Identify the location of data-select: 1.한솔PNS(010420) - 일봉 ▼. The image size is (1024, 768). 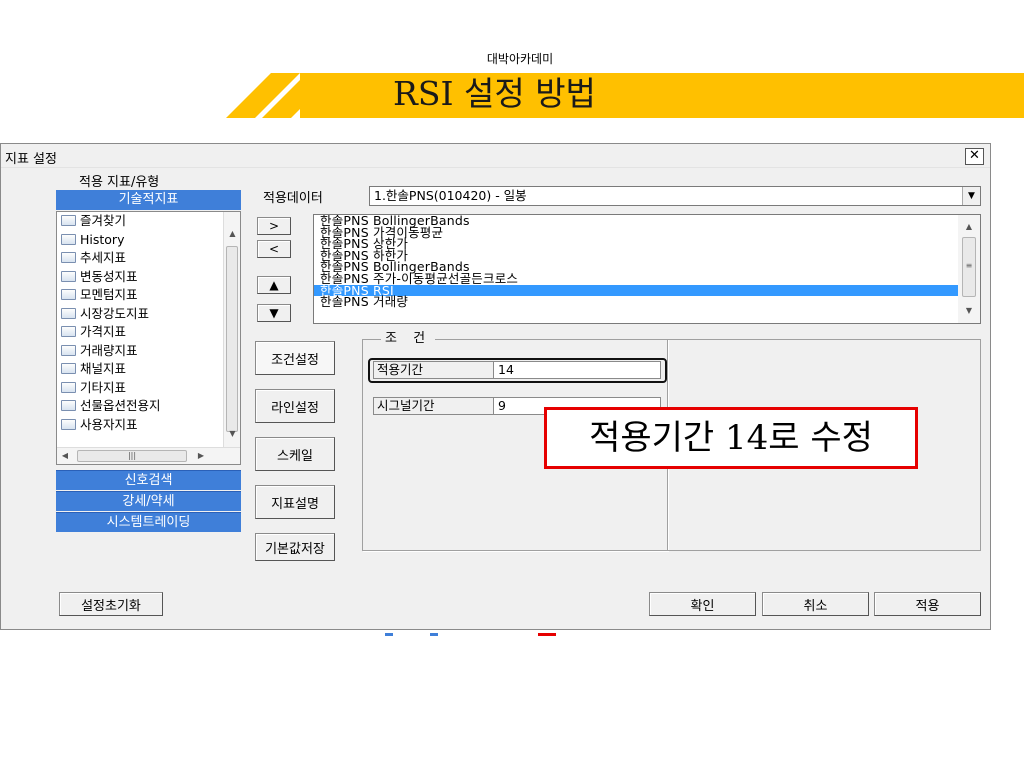
(675, 196).